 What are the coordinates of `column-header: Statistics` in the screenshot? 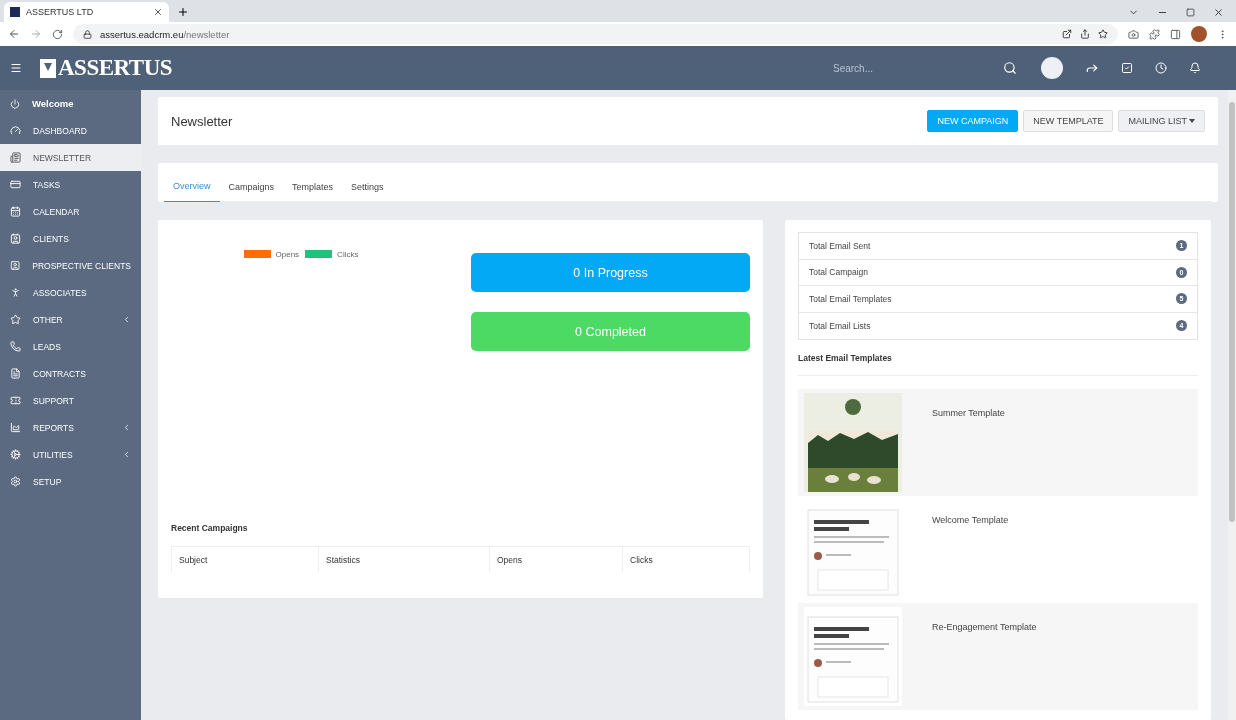 It's located at (404, 559).